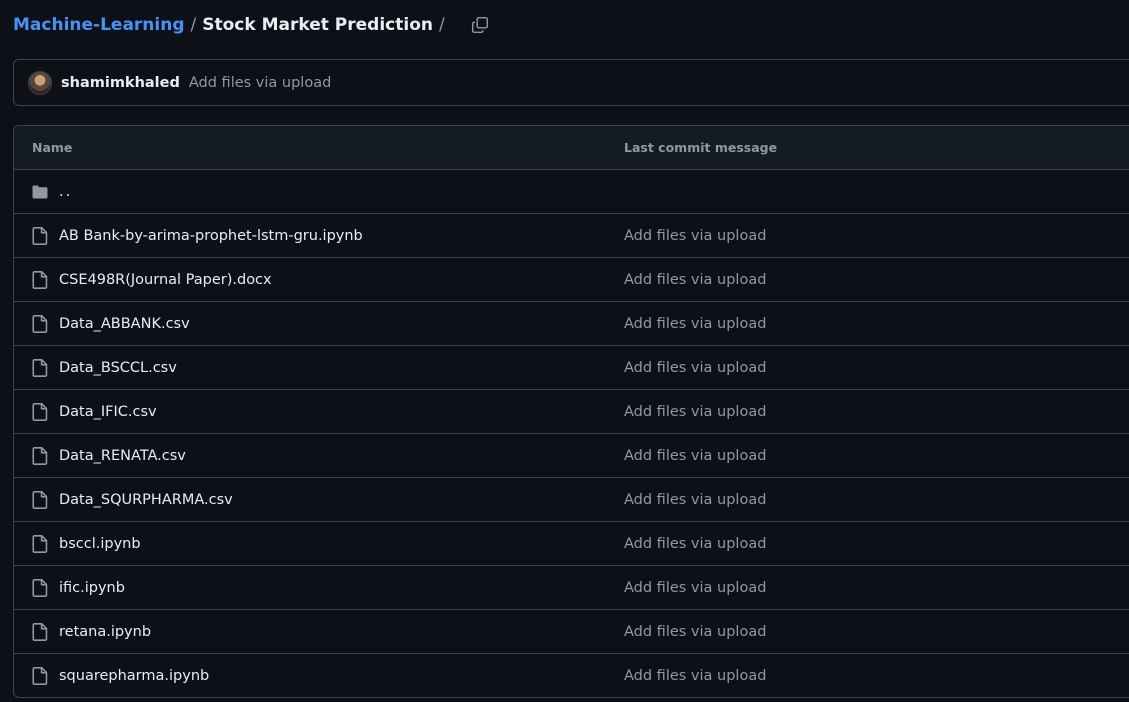 The image size is (1129, 702). I want to click on parent-directory-row: .., so click(571, 192).